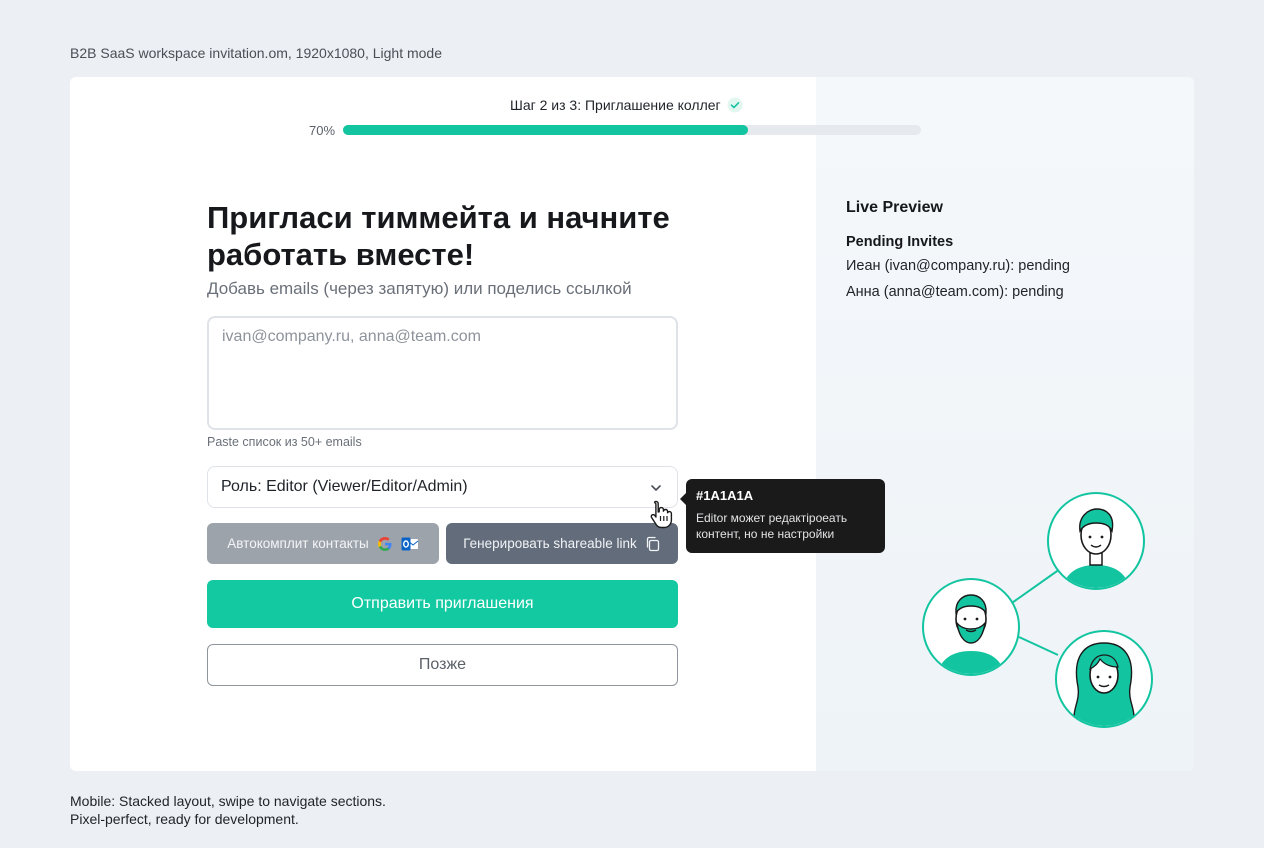  I want to click on check-icon, so click(735, 105).